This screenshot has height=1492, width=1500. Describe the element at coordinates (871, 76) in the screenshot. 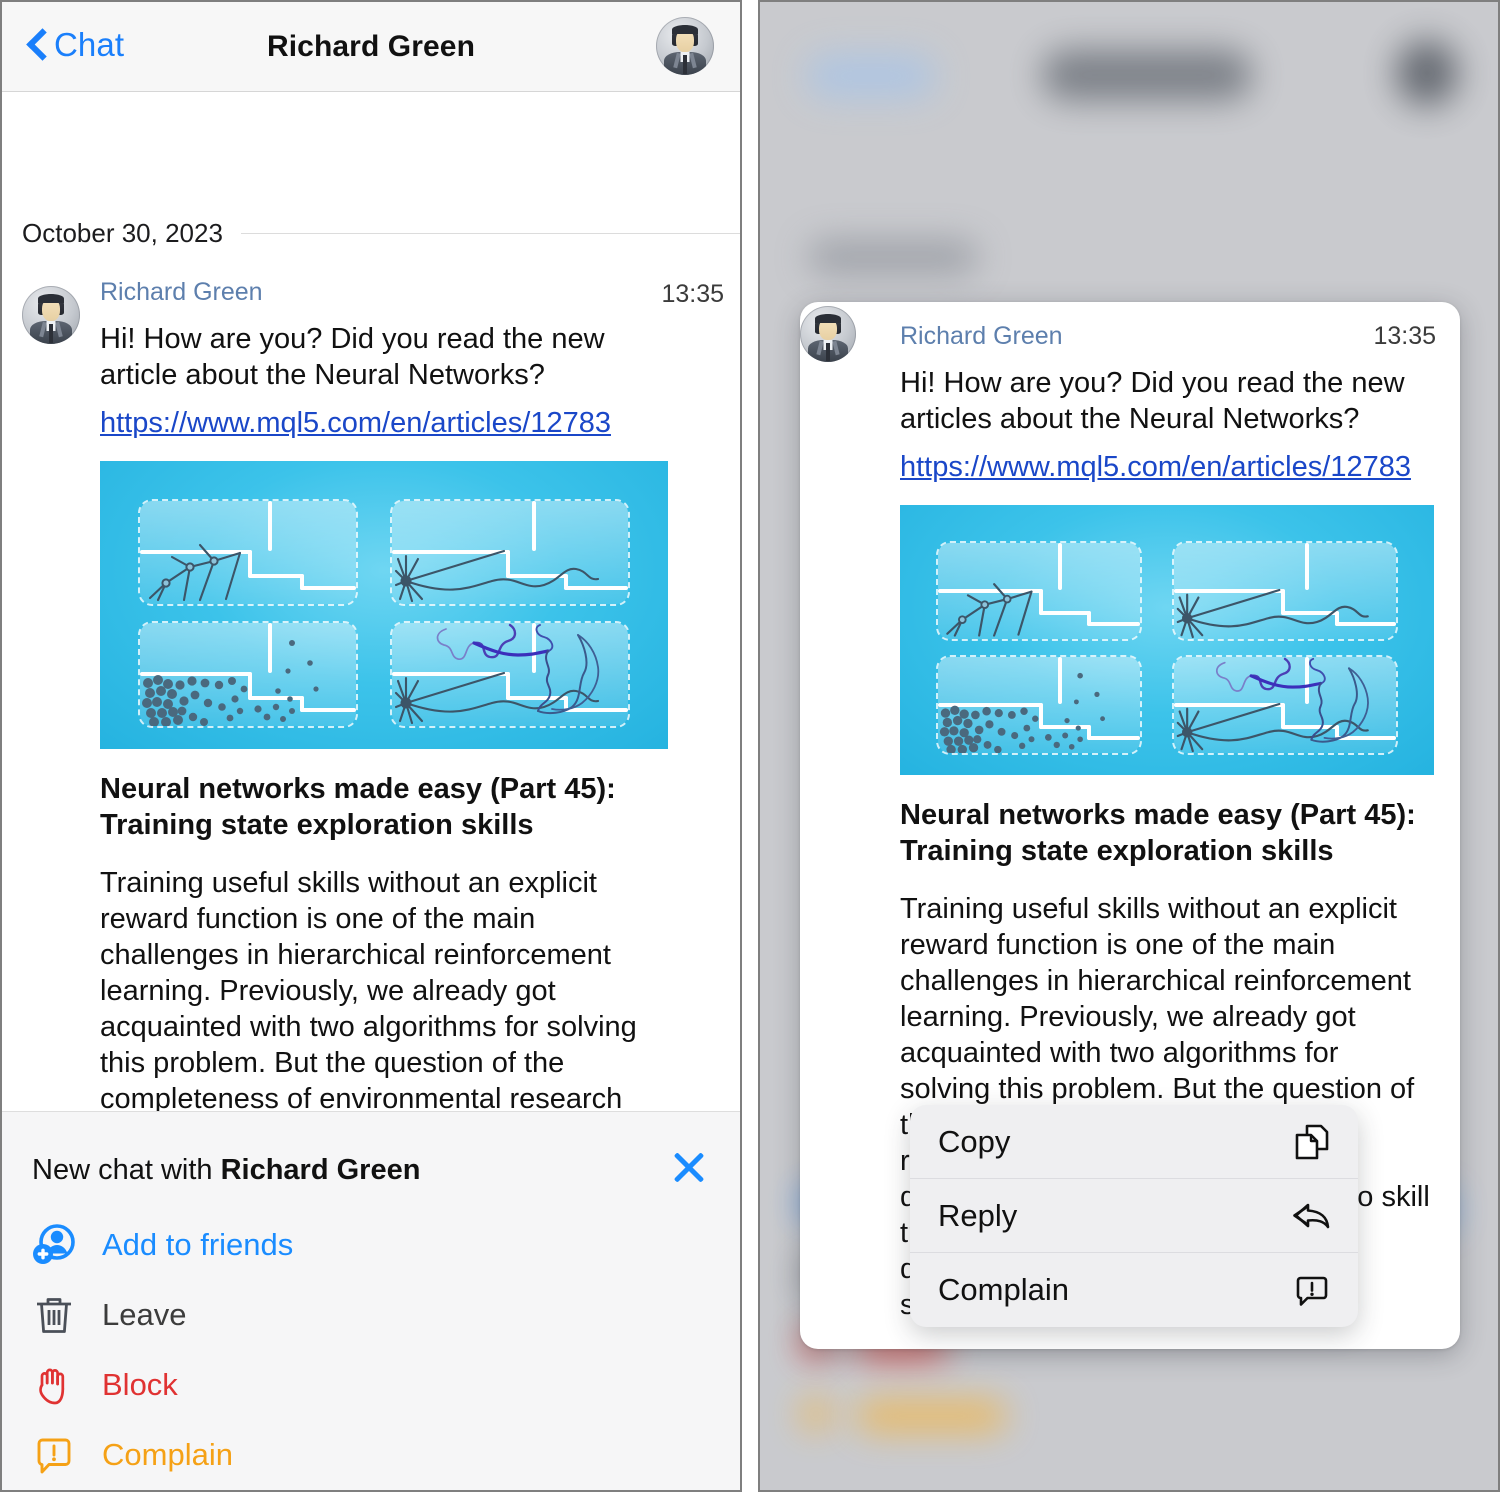

I see `blurred-back-button` at that location.